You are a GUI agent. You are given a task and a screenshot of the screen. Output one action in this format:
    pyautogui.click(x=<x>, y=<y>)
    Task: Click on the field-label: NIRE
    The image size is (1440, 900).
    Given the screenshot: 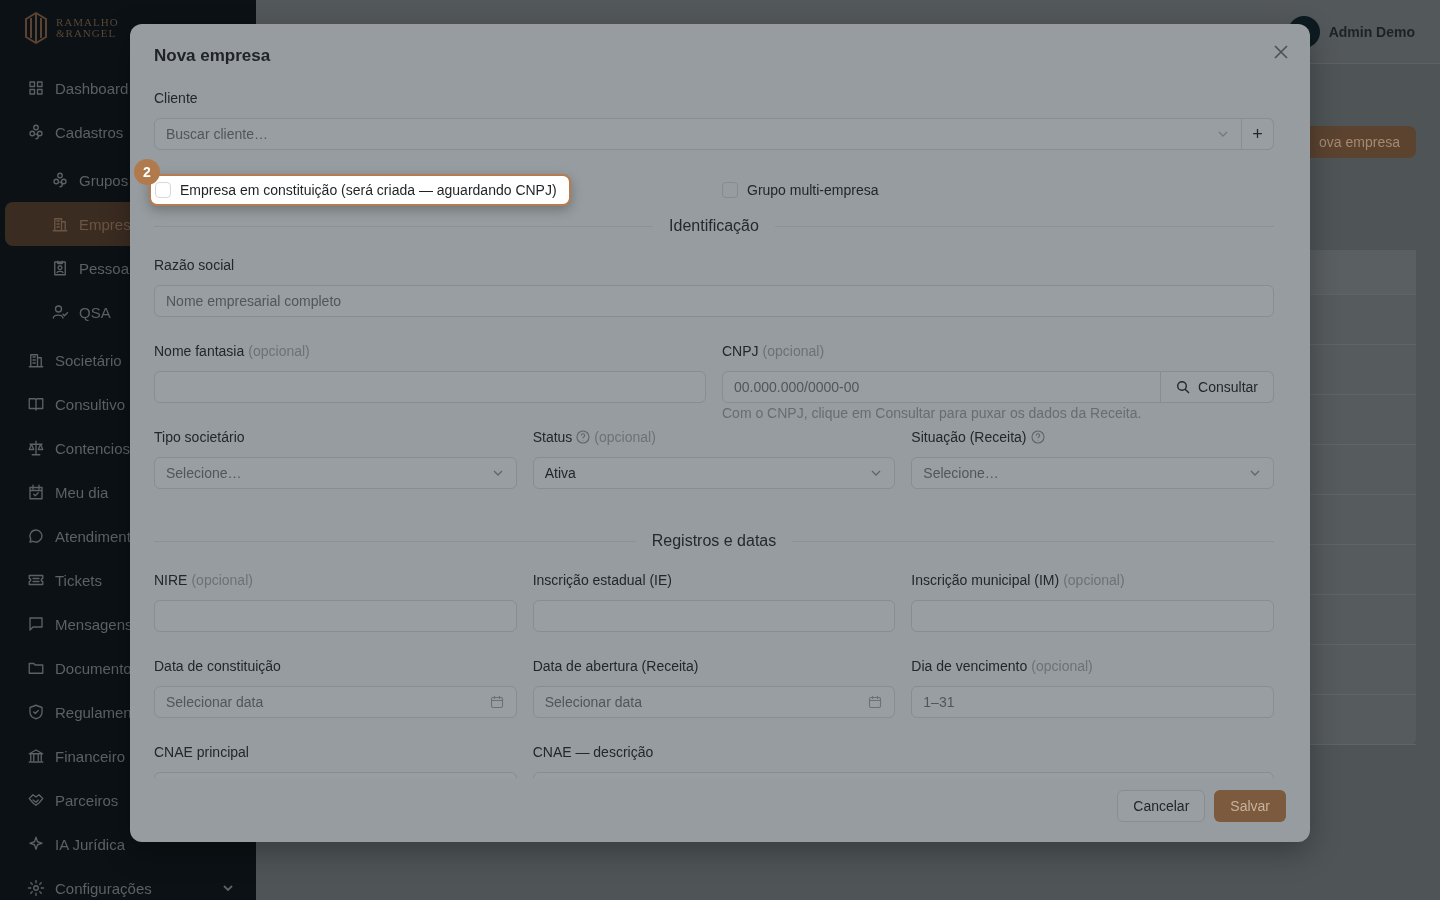 What is the action you would take?
    pyautogui.click(x=171, y=580)
    